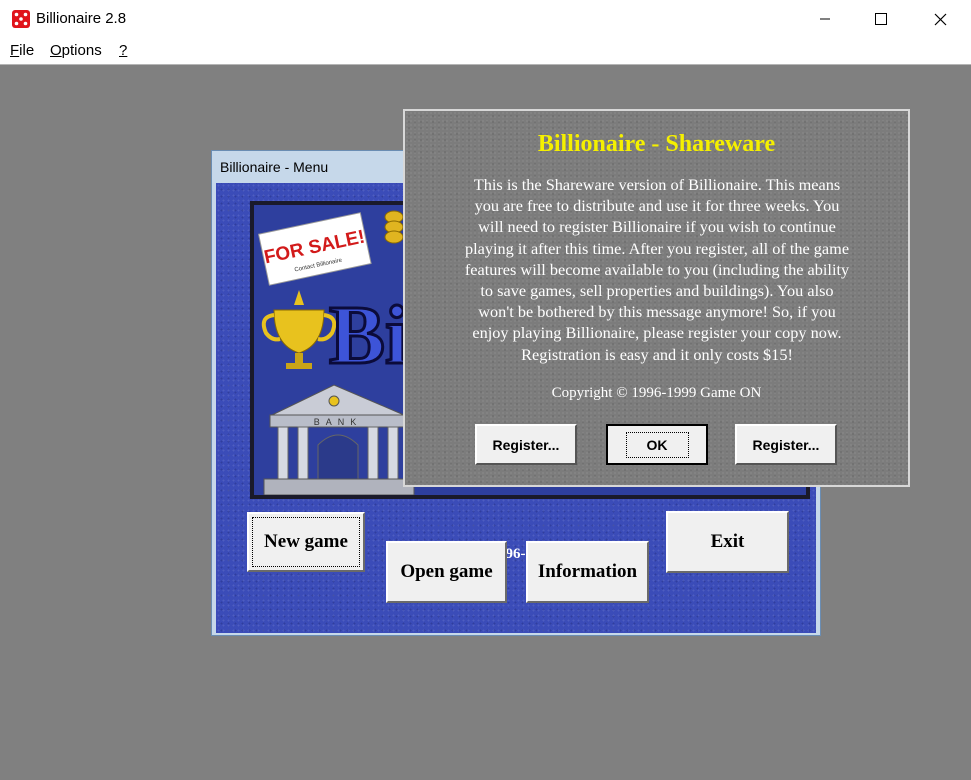 The height and width of the screenshot is (780, 971). I want to click on new-game-label: New game, so click(306, 541).